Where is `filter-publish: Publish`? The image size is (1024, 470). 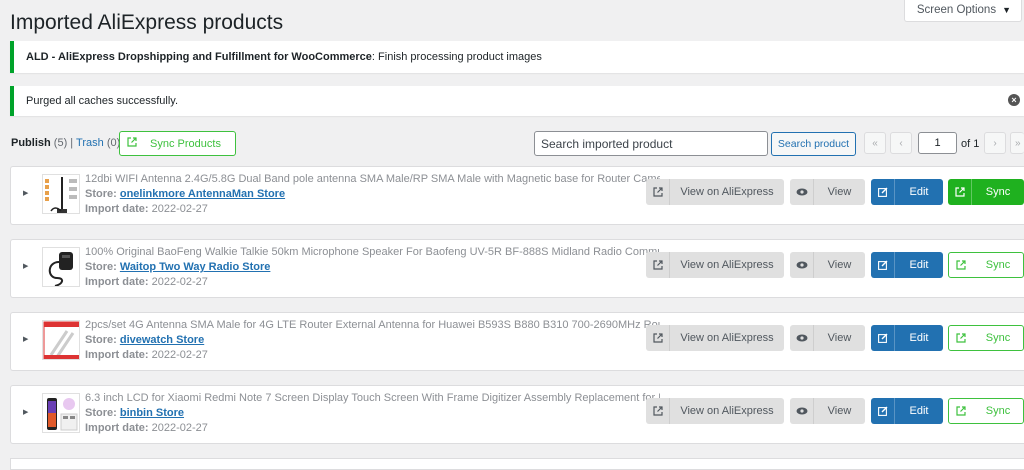
filter-publish: Publish is located at coordinates (31, 143).